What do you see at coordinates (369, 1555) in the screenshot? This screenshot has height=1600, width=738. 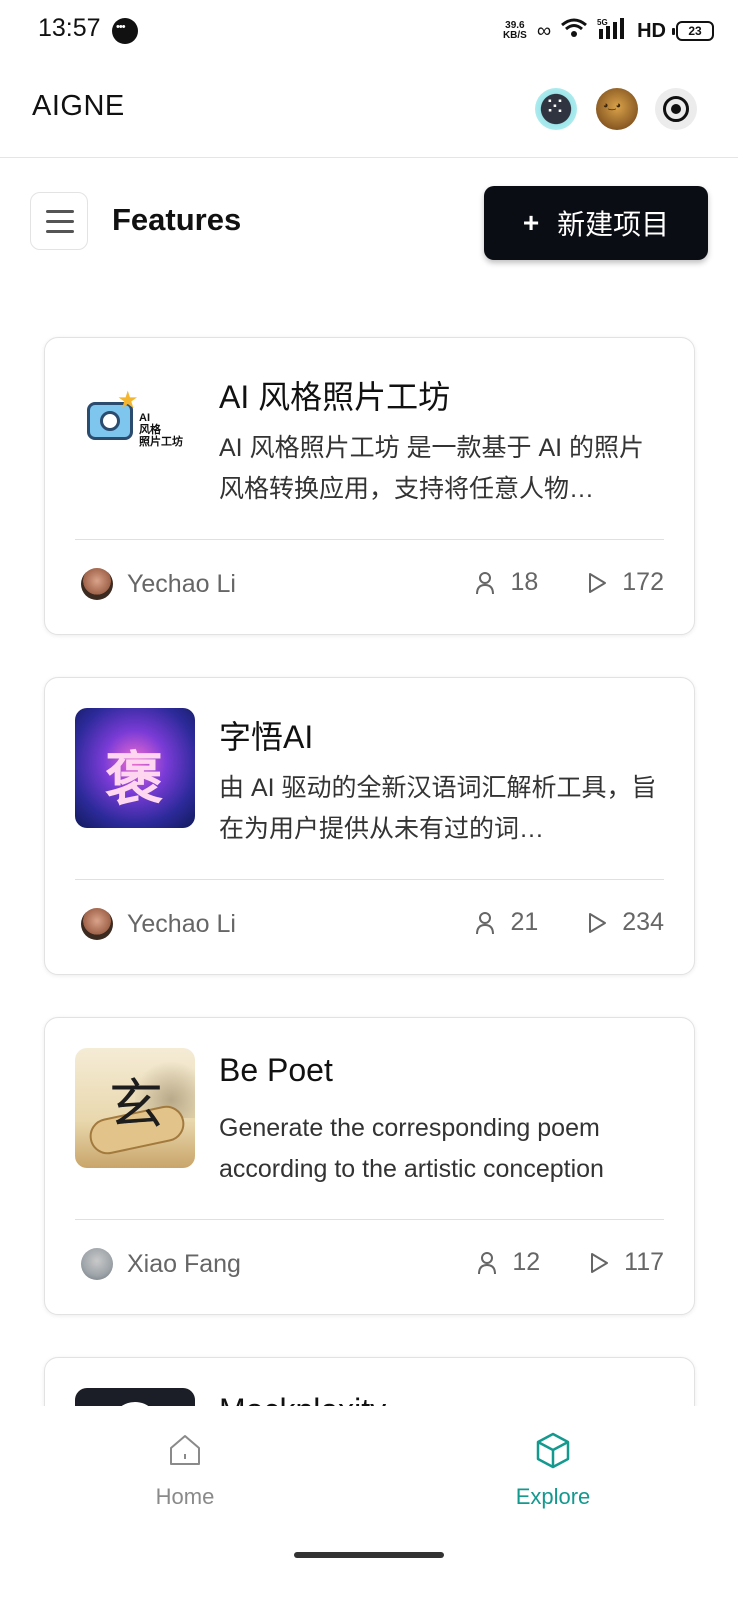 I see `gesture-bar` at bounding box center [369, 1555].